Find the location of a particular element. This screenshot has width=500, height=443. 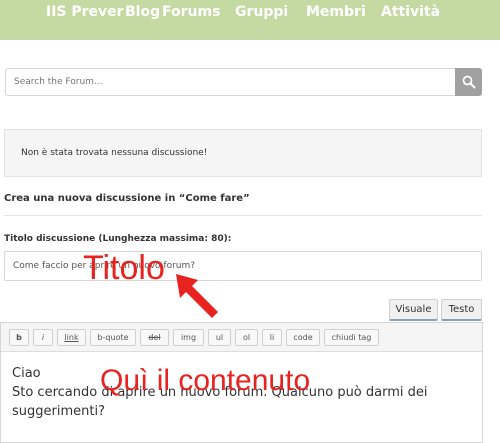

del-button: del is located at coordinates (154, 337).